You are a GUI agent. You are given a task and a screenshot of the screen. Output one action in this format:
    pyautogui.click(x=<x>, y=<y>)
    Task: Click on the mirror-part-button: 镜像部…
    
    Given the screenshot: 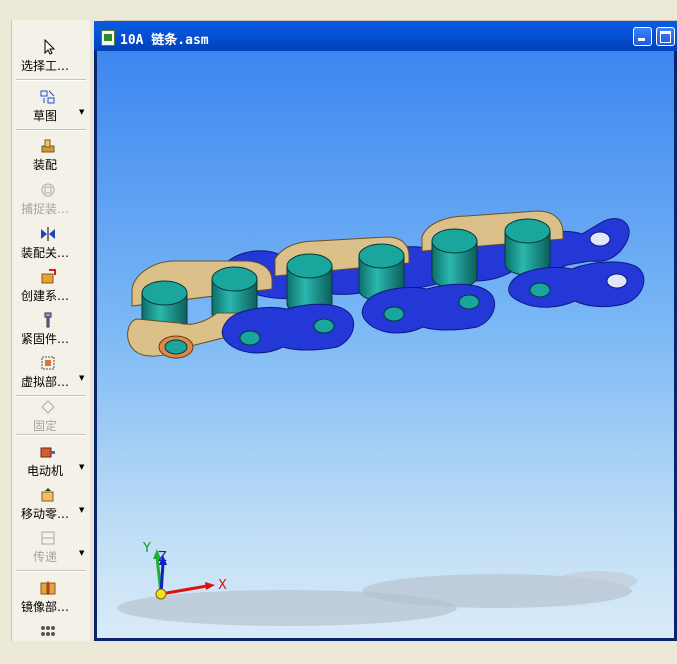 What is the action you would take?
    pyautogui.click(x=51, y=600)
    